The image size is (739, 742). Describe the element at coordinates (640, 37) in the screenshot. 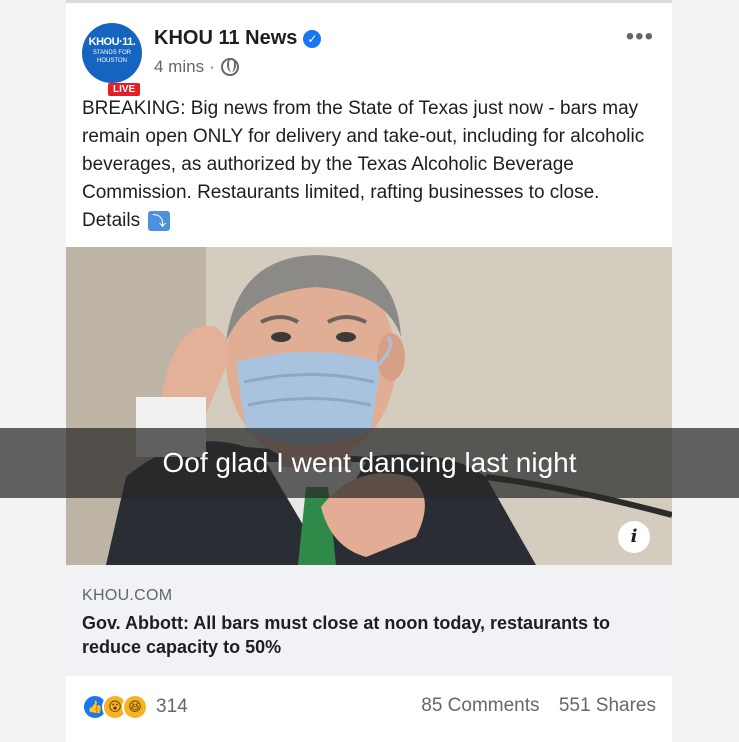

I see `more-options-icon: •••` at that location.